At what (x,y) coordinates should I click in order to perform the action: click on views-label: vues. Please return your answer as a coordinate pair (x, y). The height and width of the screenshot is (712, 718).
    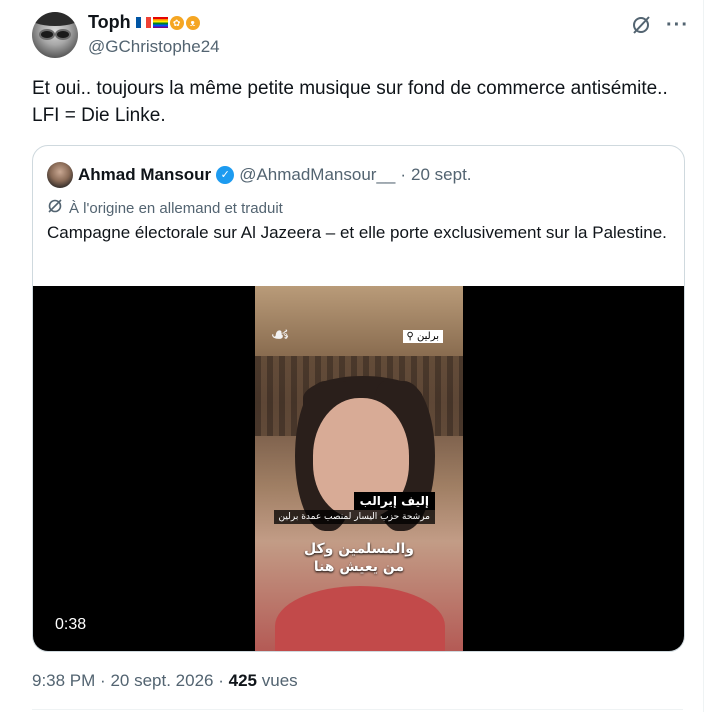
    Looking at the image, I should click on (279, 680).